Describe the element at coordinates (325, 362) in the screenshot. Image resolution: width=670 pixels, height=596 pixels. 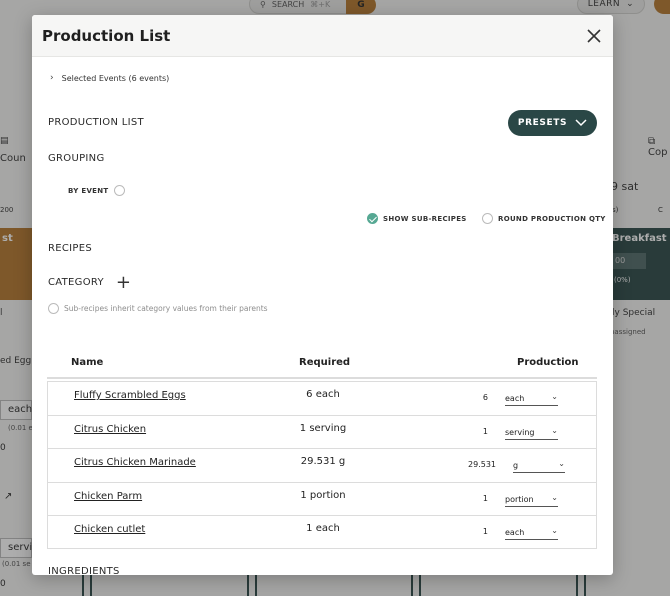
I see `column-header-required: Required` at that location.